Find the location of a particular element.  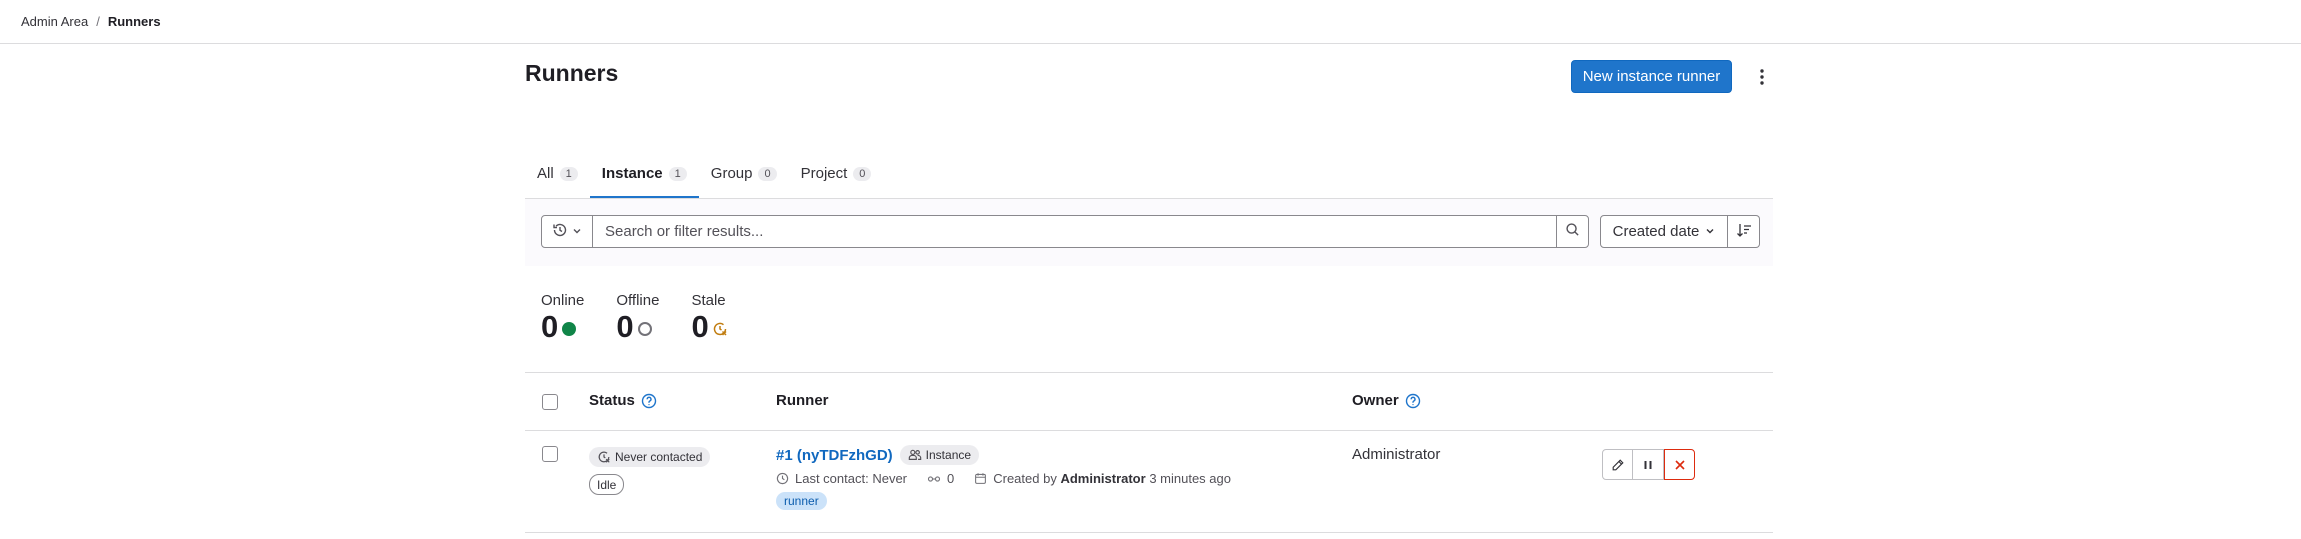

row-checkbox is located at coordinates (550, 454).